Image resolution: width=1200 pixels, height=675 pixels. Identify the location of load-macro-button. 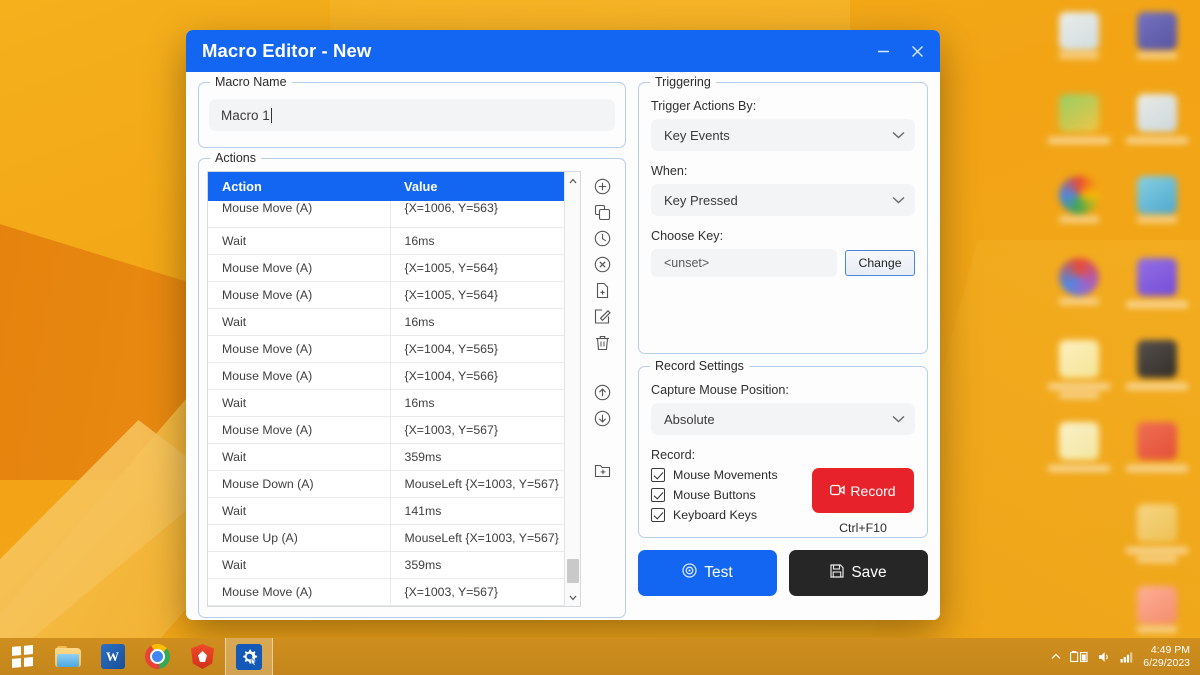
(602, 470).